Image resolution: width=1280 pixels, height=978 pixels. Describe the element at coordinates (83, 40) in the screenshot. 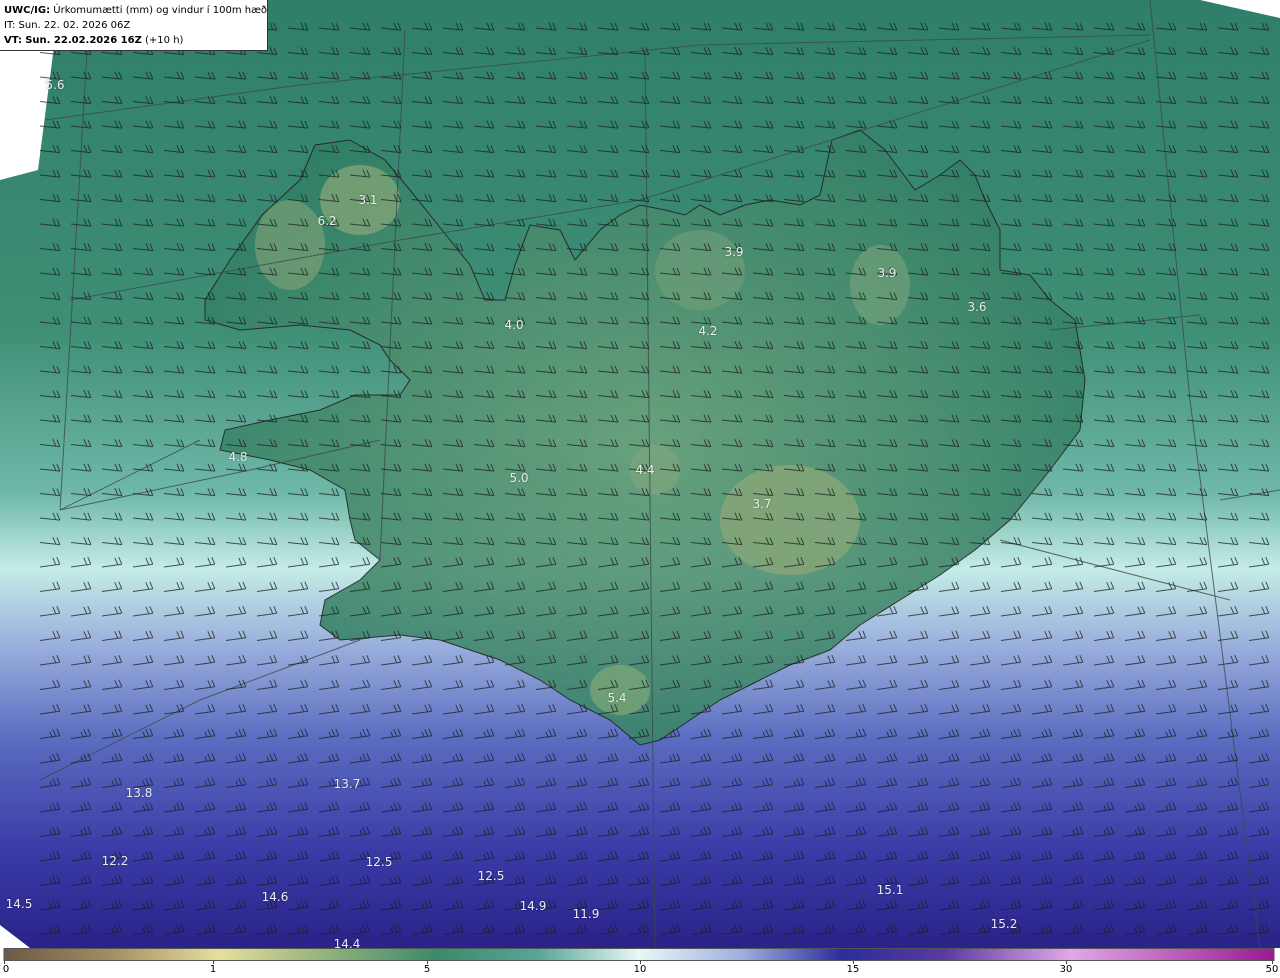

I see `valid-time: Sun. 22.02.2026 16Z` at that location.